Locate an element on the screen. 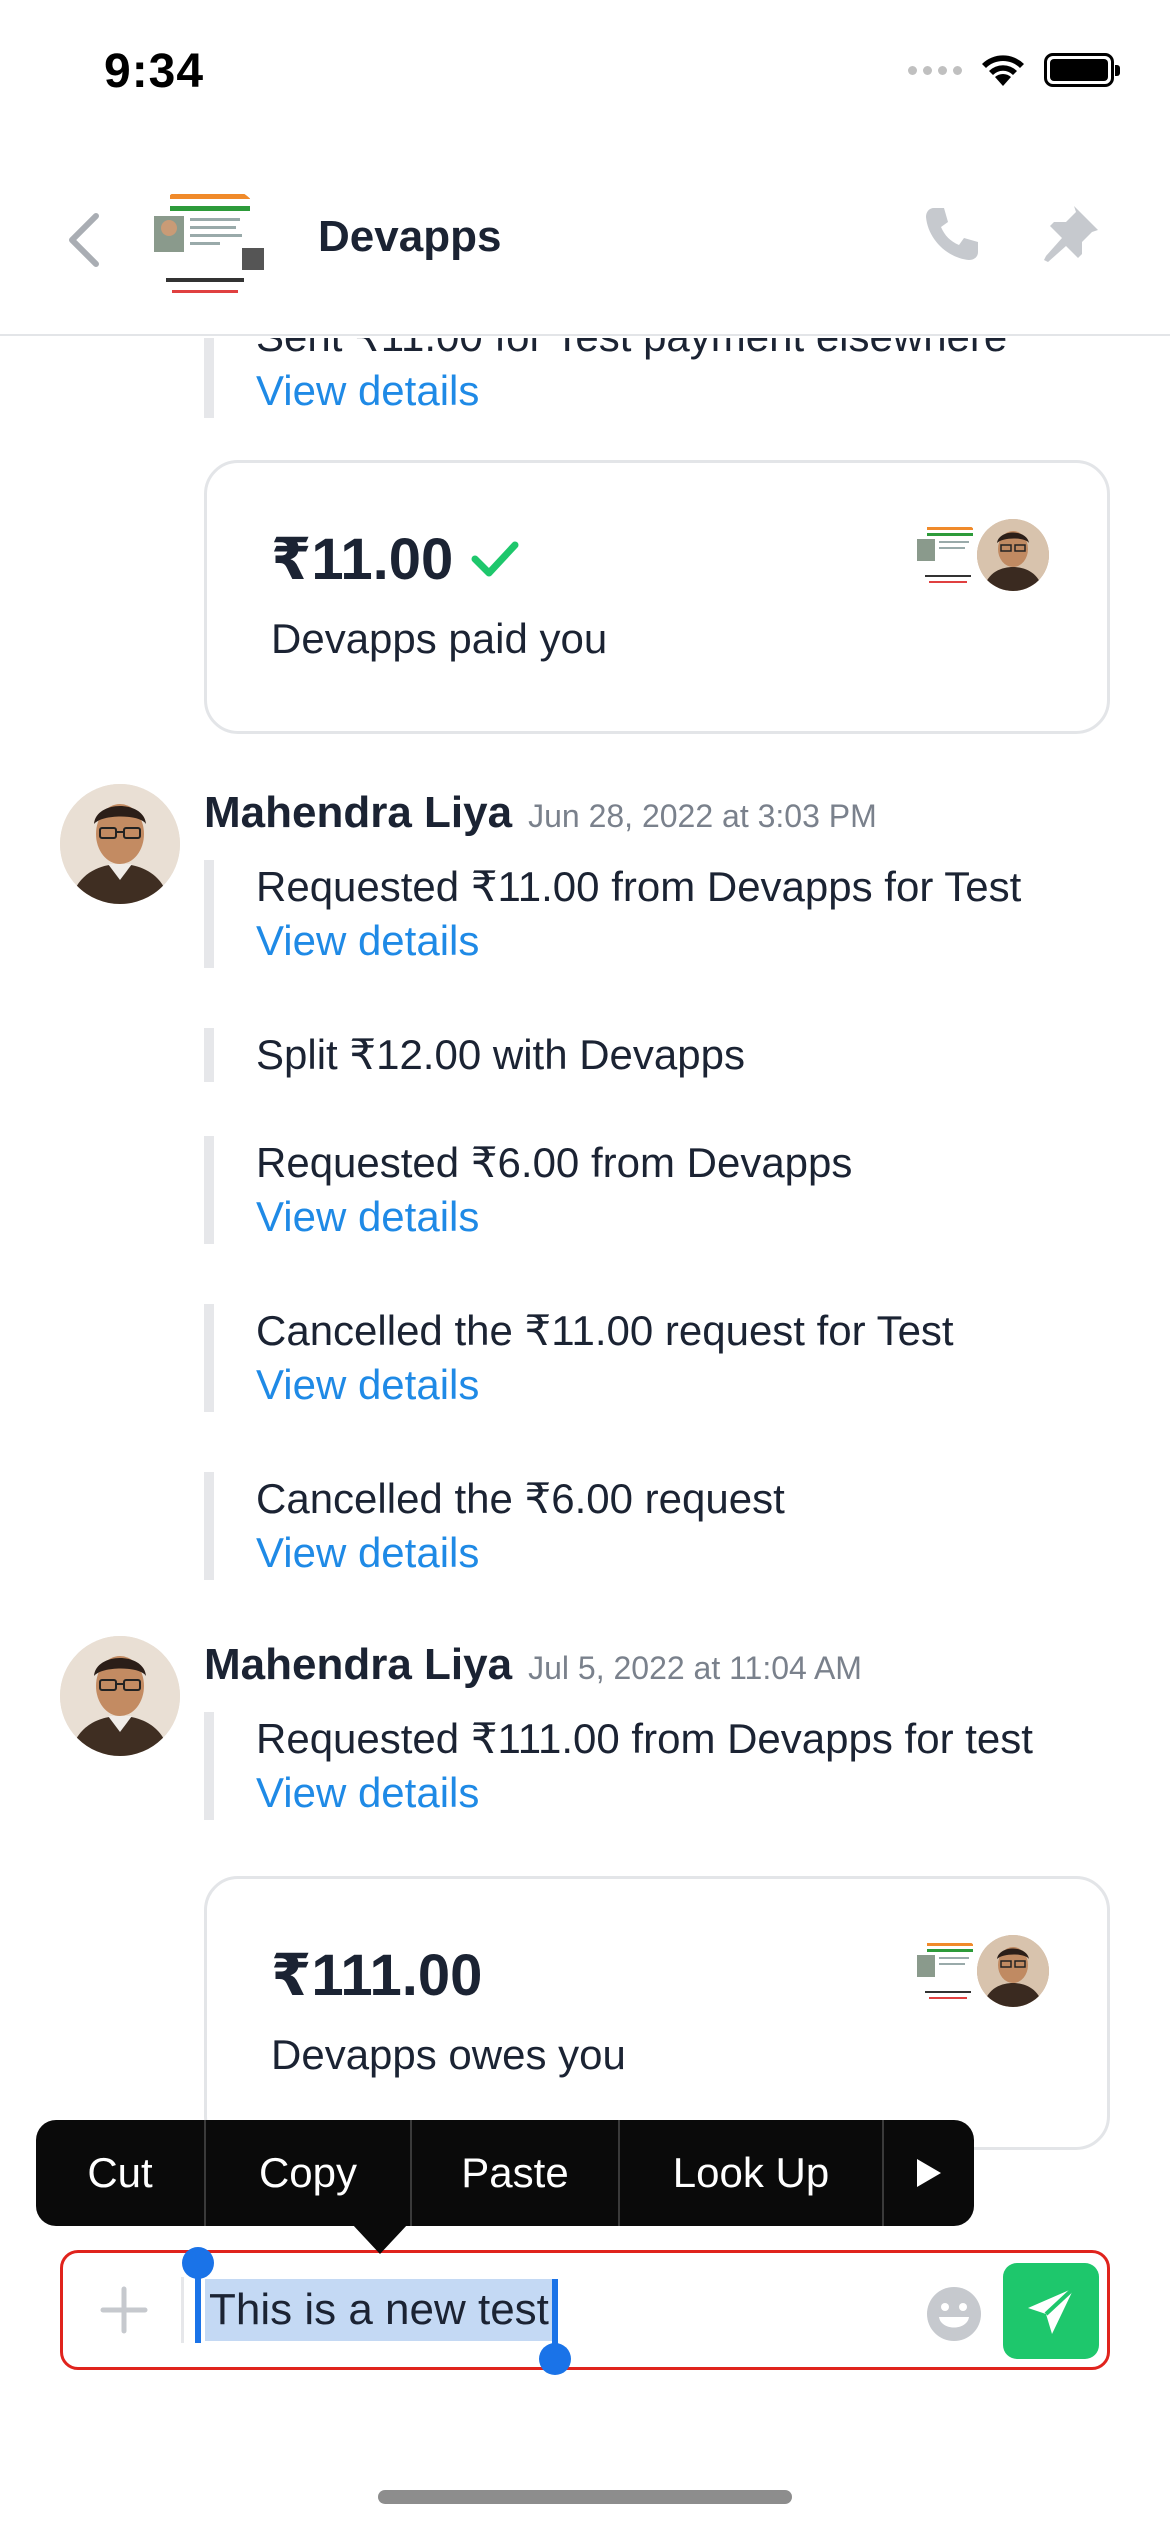 This screenshot has height=2532, width=1170. message-text: Cancelled the ₹11.00 request for Test is located at coordinates (605, 1330).